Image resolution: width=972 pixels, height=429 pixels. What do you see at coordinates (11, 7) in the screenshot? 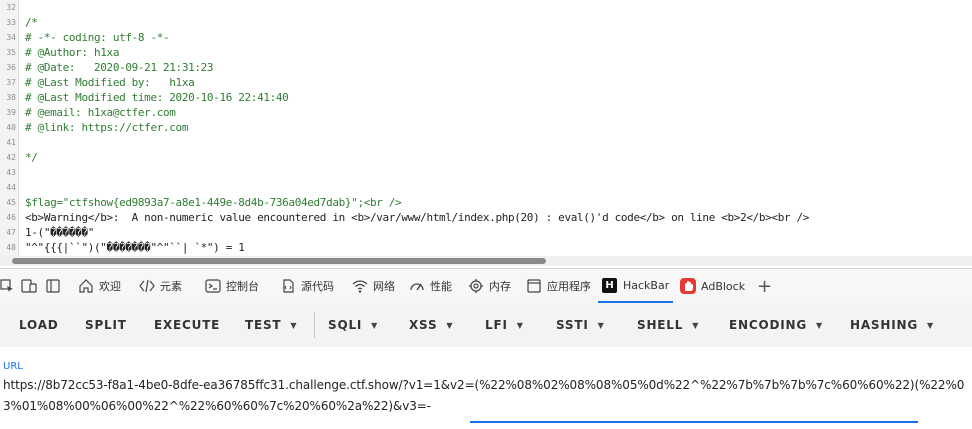
I see `line-number: 32` at bounding box center [11, 7].